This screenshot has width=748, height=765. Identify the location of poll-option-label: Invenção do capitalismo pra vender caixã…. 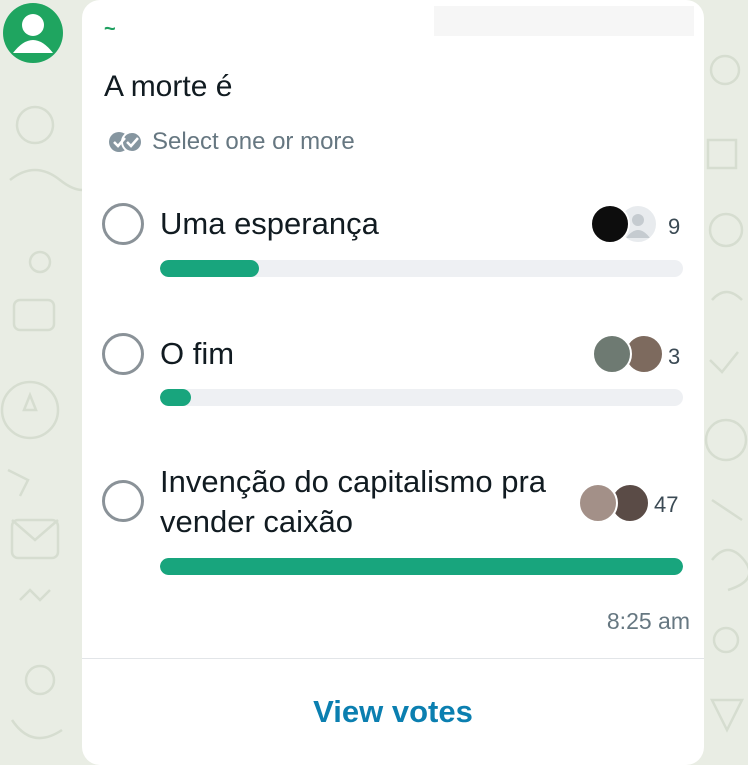
(353, 501).